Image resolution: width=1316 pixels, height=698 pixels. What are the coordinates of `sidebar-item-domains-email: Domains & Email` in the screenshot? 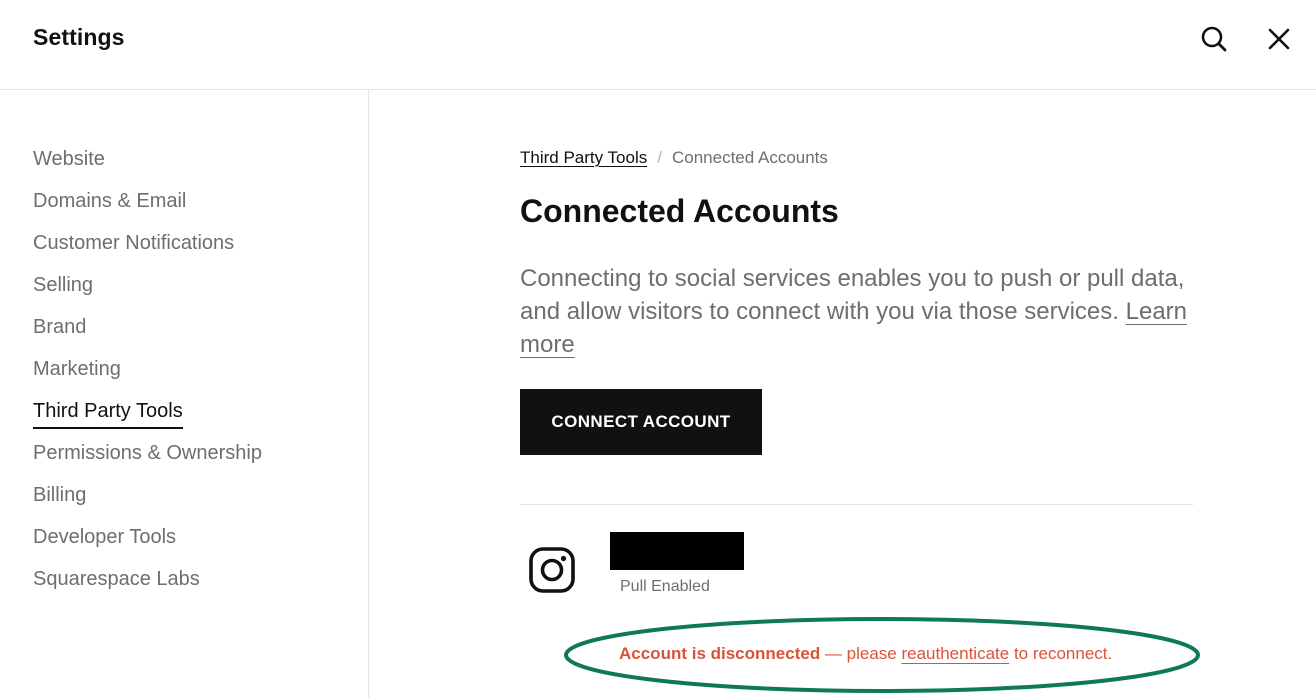 It's located at (109, 201).